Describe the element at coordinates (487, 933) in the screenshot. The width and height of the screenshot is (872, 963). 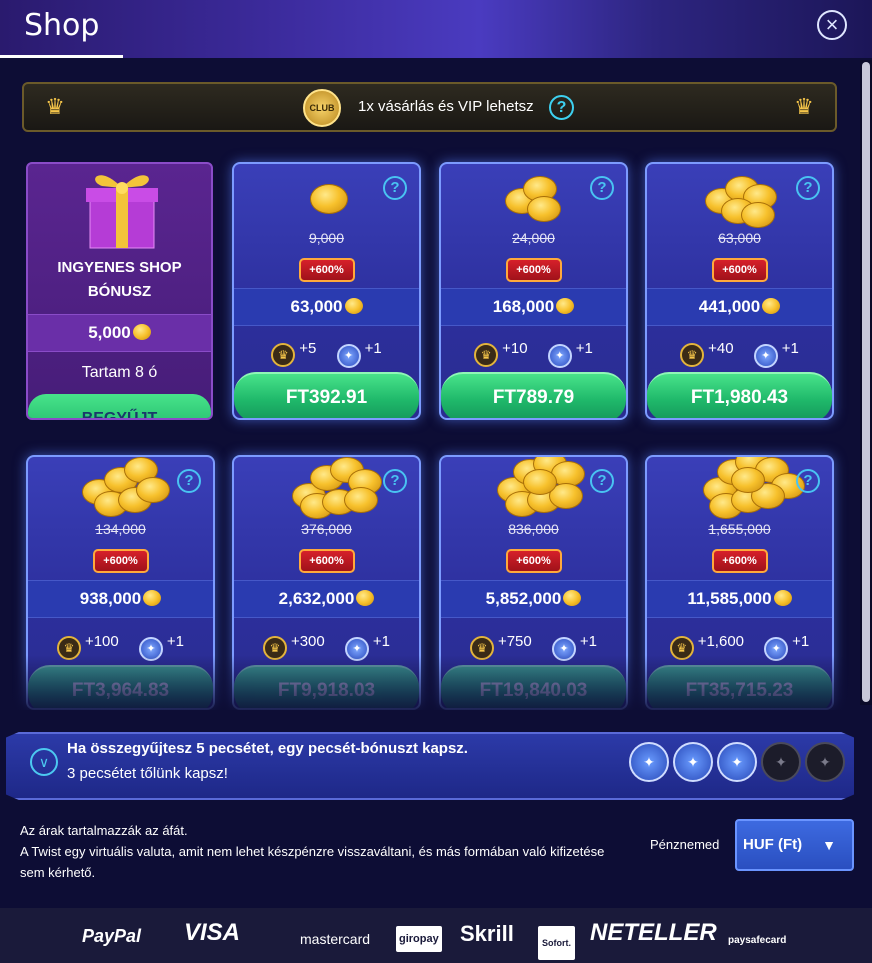
I see `skrill-logo: Skrill` at that location.